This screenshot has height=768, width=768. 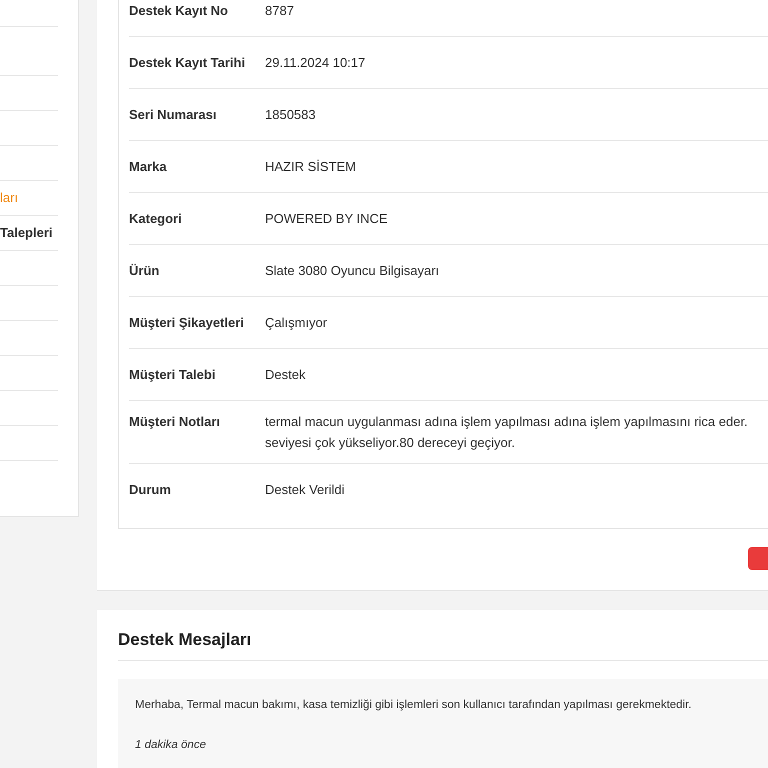 I want to click on field-value: POWERED BY INCE, so click(x=326, y=219).